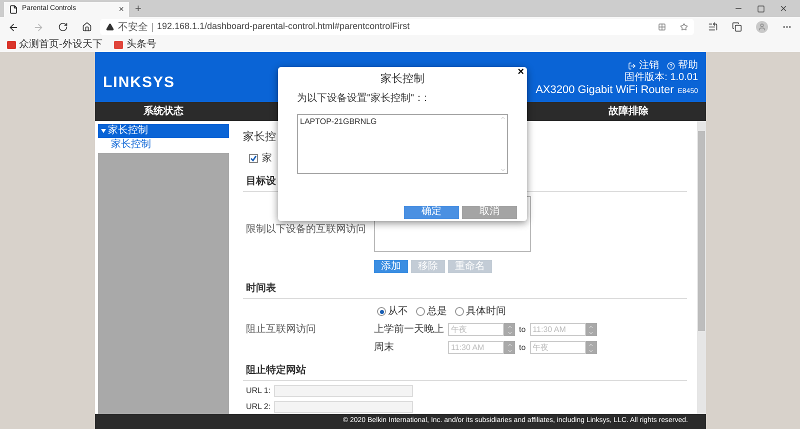  What do you see at coordinates (261, 181) in the screenshot?
I see `section-title: 目标设` at bounding box center [261, 181].